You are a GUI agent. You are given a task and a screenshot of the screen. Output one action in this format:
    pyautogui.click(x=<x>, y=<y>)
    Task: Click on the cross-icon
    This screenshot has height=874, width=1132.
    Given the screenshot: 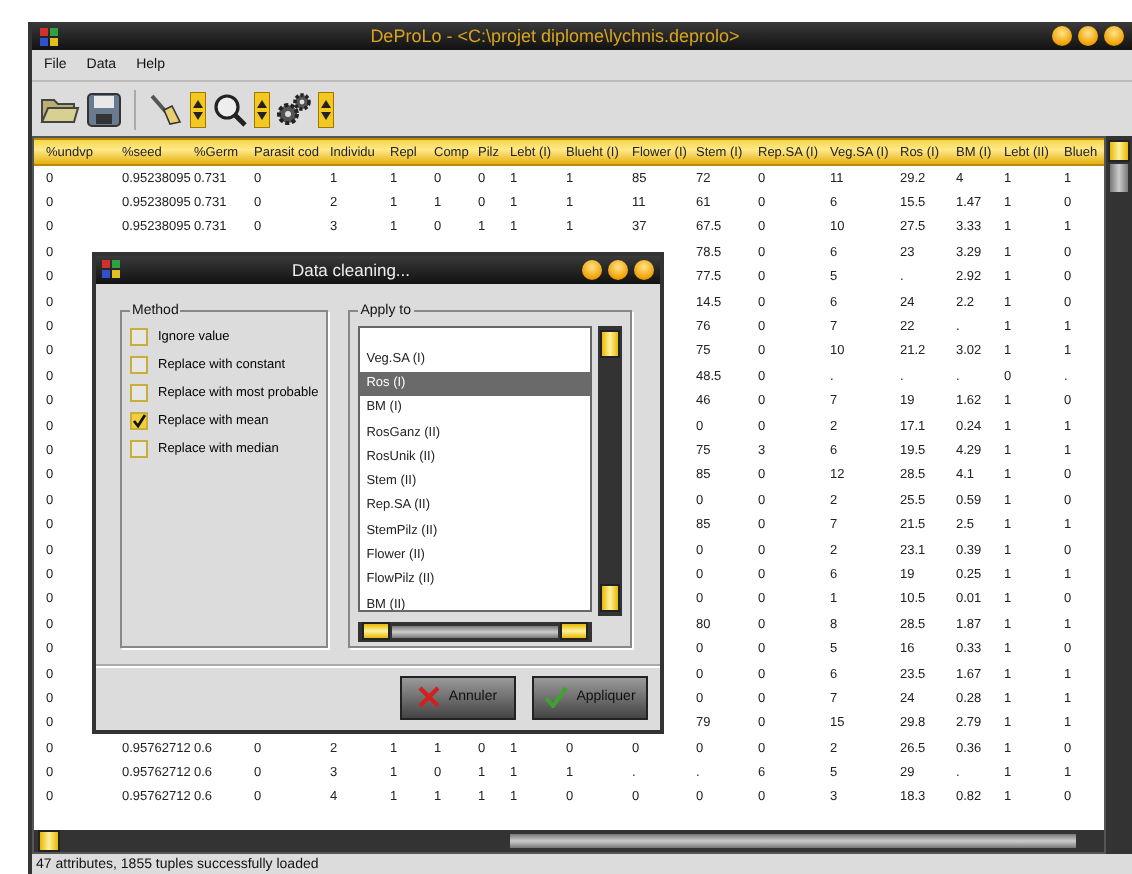 What is the action you would take?
    pyautogui.click(x=429, y=697)
    